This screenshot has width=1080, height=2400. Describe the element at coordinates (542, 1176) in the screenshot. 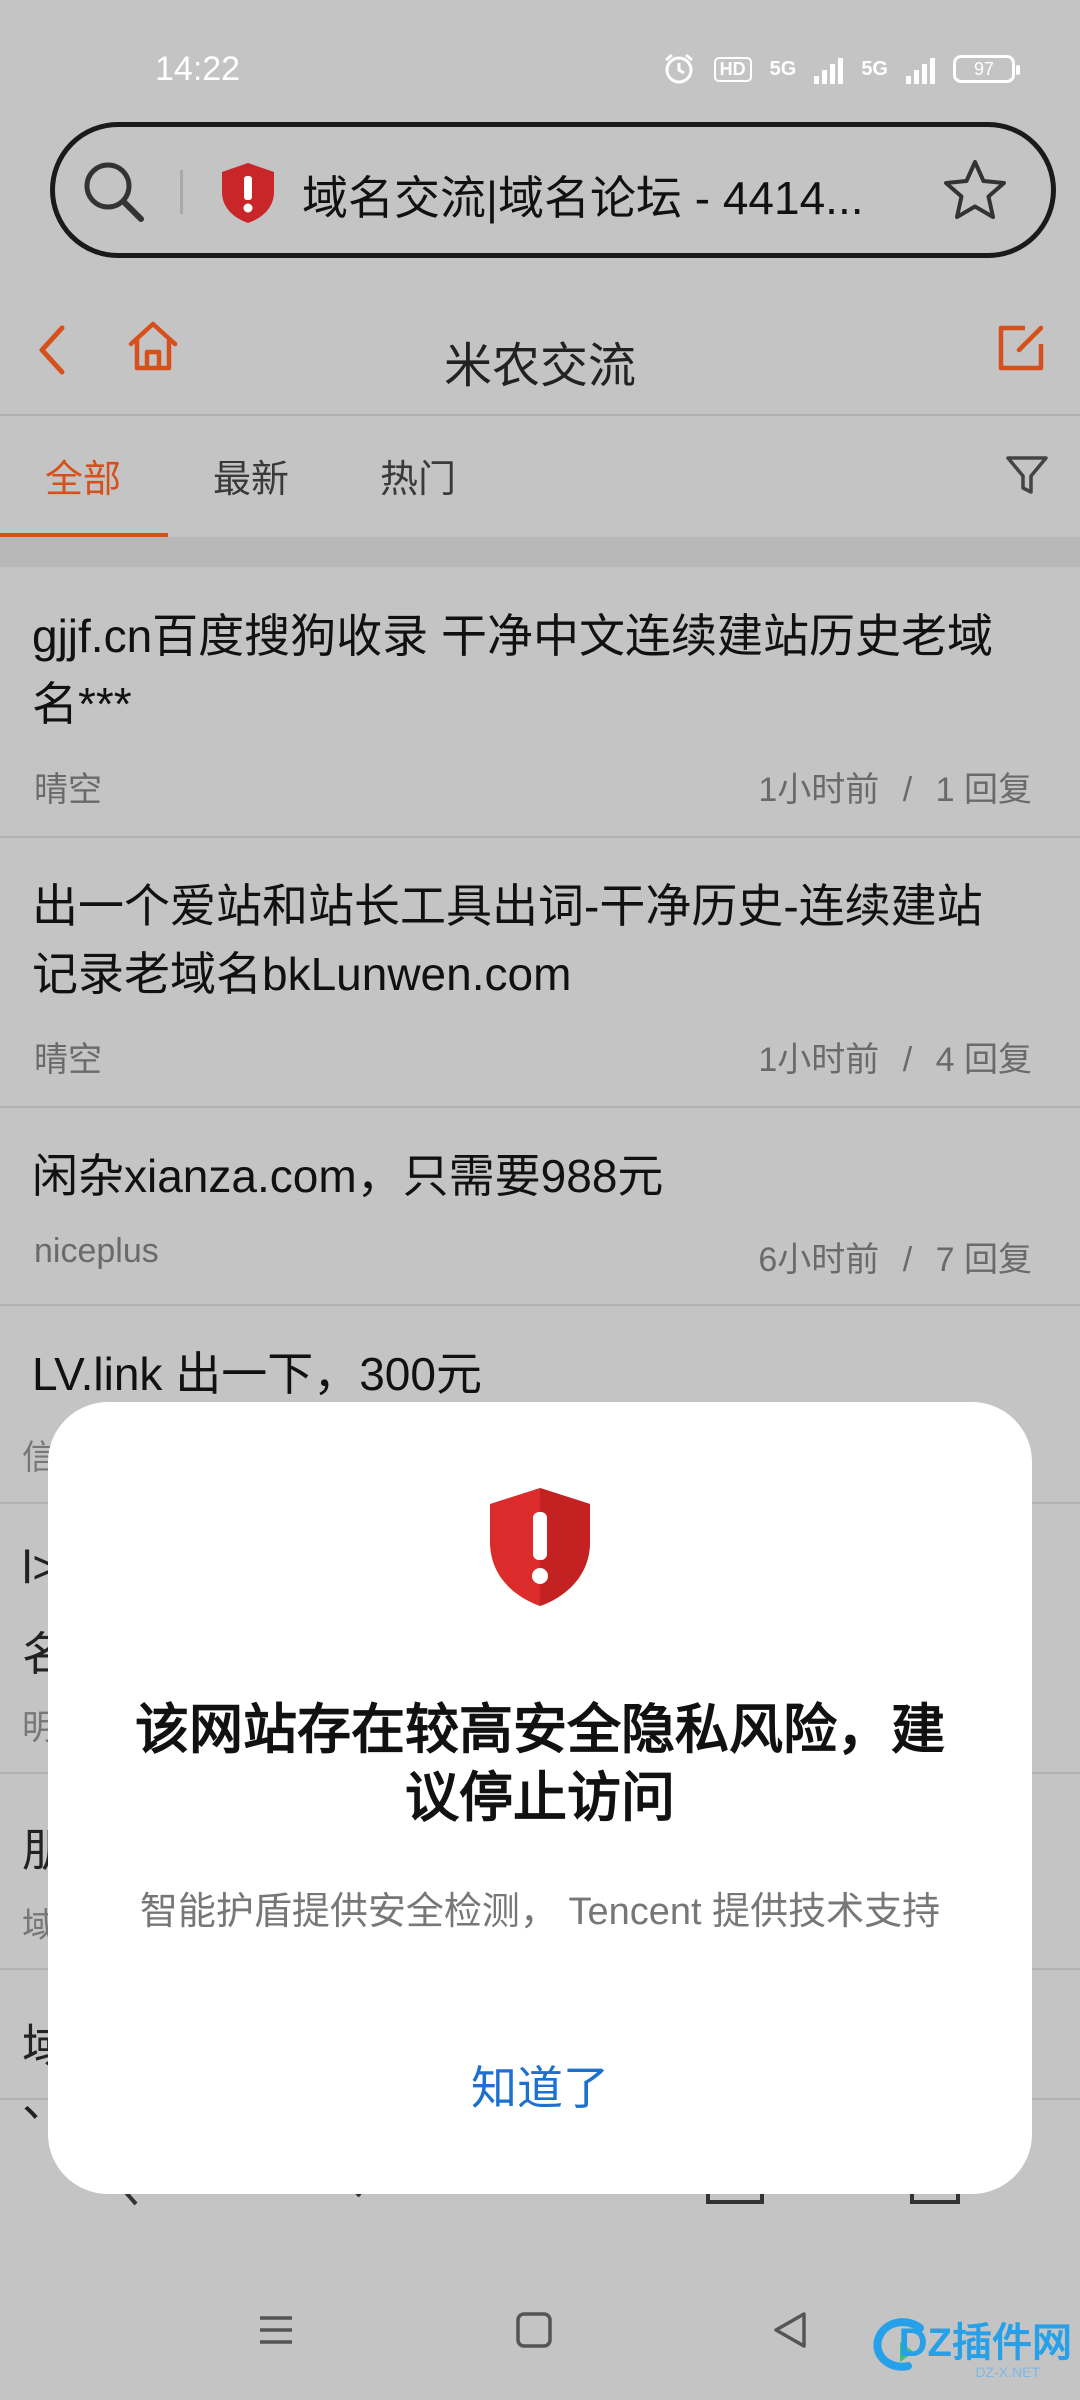

I see `list-item-title: 闲杂xianza.com，只需要988元` at that location.